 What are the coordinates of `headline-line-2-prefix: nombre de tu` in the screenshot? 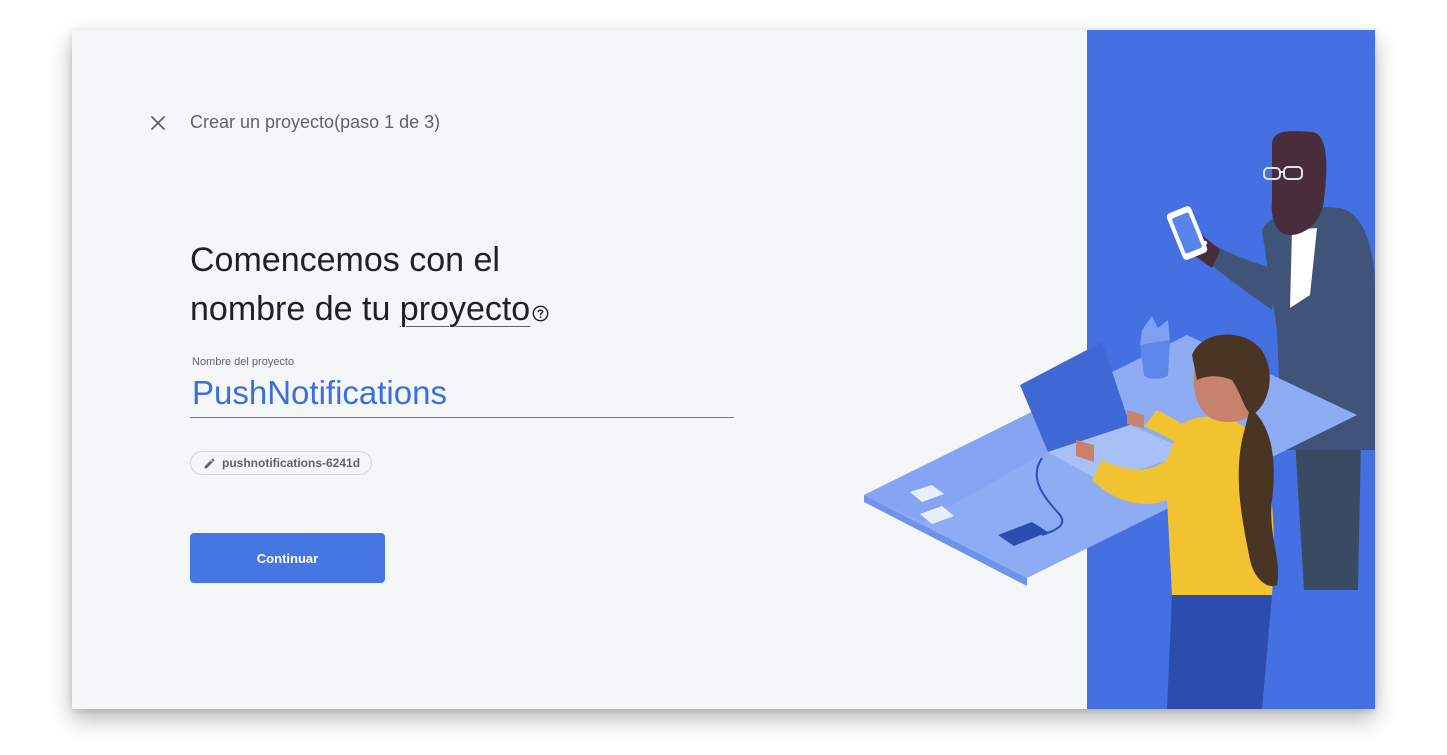 It's located at (295, 309).